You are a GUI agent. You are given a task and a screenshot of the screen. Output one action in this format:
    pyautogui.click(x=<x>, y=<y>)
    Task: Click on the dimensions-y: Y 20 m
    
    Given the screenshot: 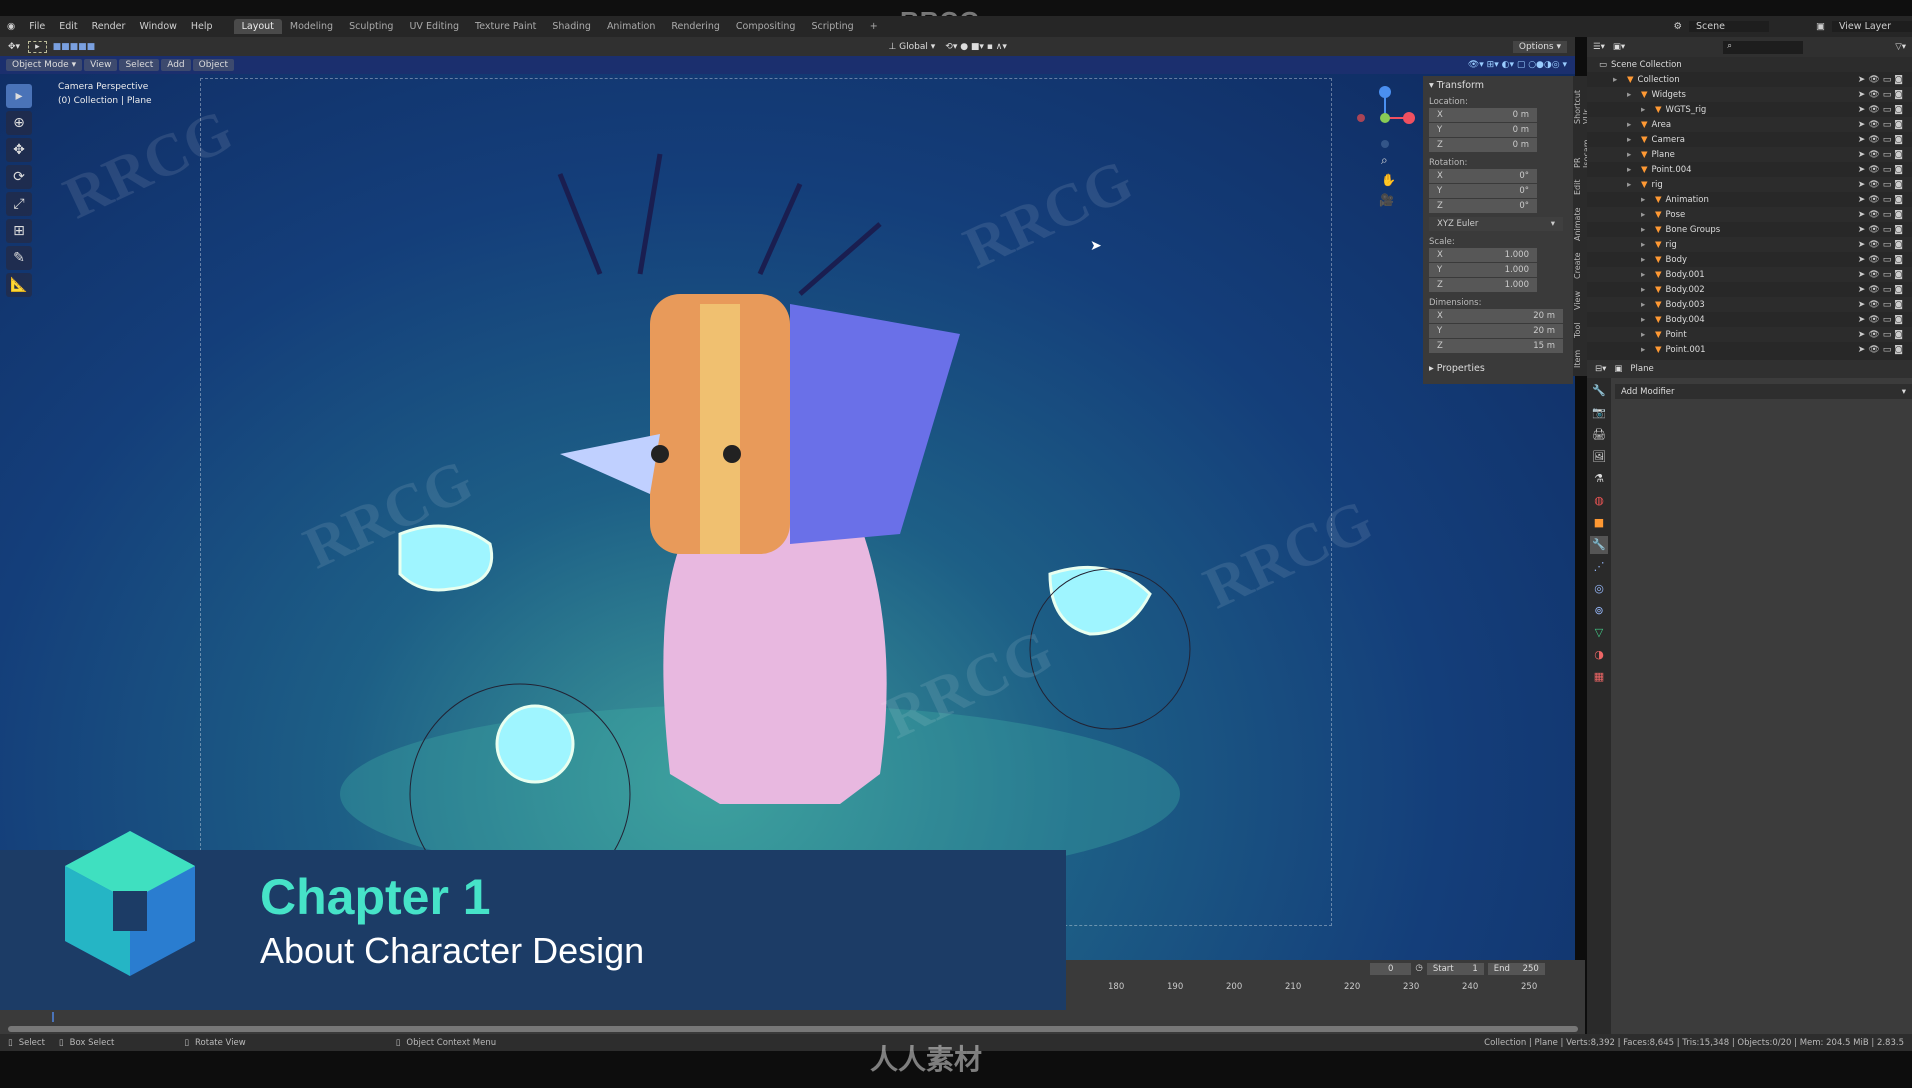 What is the action you would take?
    pyautogui.click(x=1496, y=331)
    